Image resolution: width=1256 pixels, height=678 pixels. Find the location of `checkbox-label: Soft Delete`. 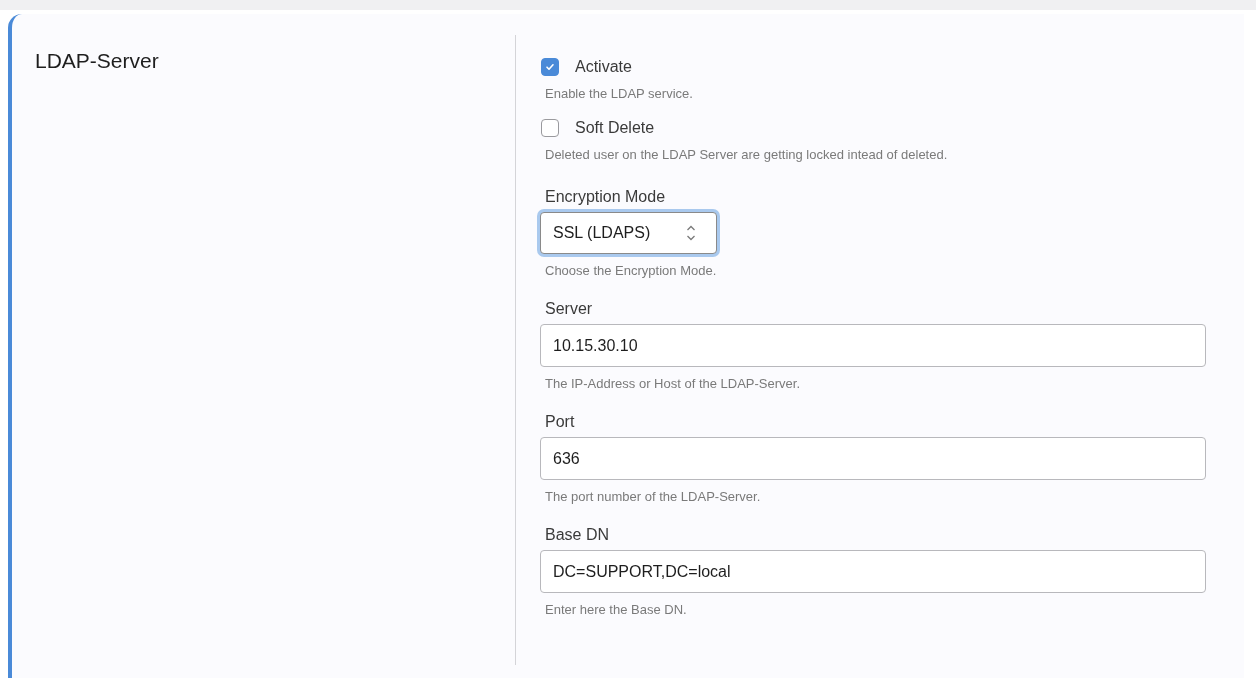

checkbox-label: Soft Delete is located at coordinates (615, 128).